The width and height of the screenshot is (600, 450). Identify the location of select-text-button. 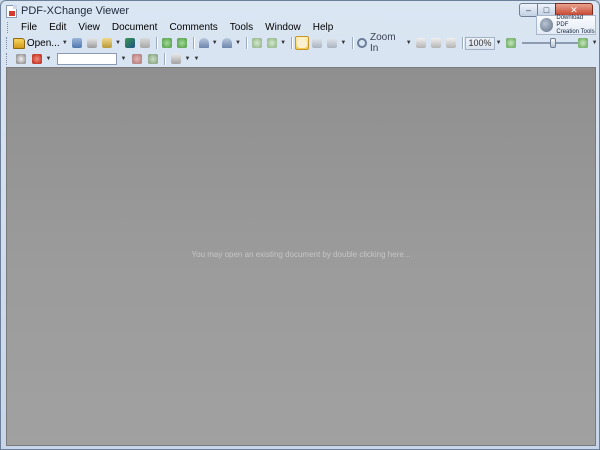
(317, 43).